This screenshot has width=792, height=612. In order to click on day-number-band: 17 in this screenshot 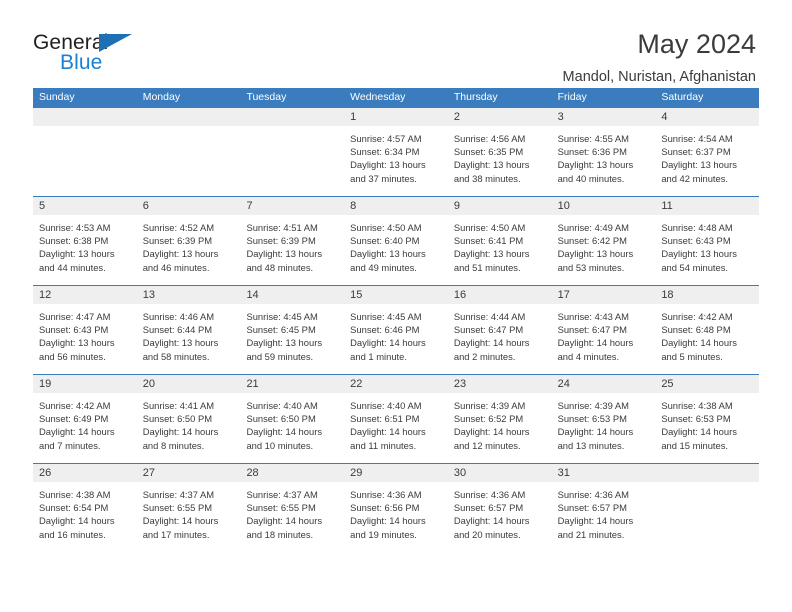, I will do `click(603, 295)`.